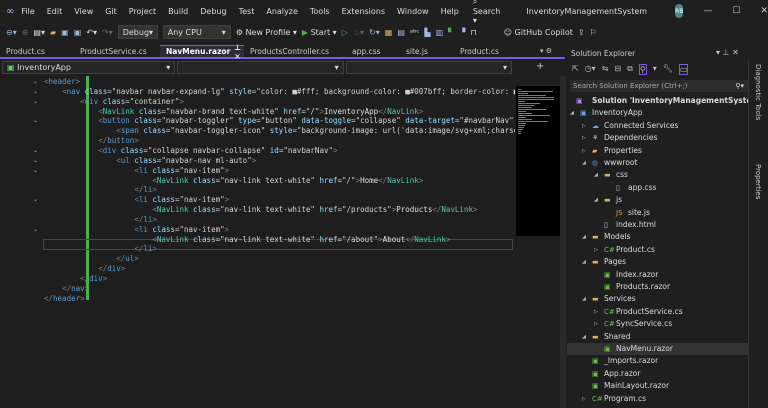 This screenshot has width=768, height=408. I want to click on properties-wrench-icon: 🔧︎, so click(668, 69).